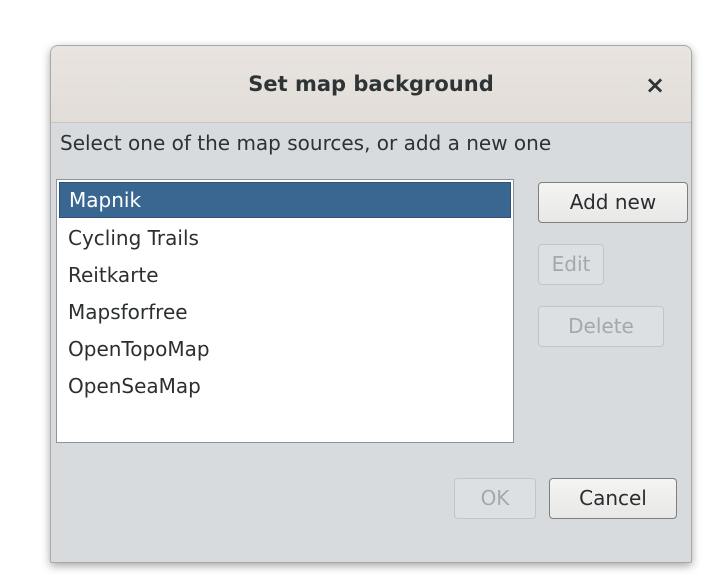 This screenshot has height=575, width=723. What do you see at coordinates (285, 275) in the screenshot?
I see `map-source-item: Reitkarte` at bounding box center [285, 275].